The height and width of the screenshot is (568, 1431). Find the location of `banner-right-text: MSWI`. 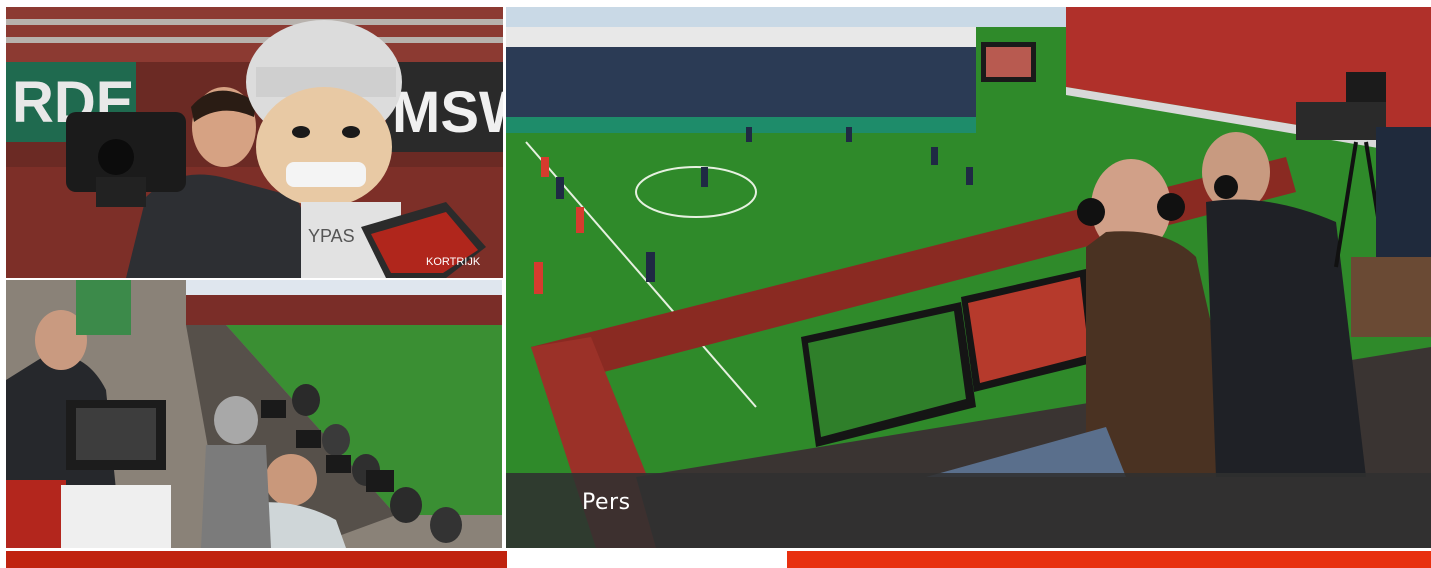

banner-right-text: MSWI is located at coordinates (447, 112).